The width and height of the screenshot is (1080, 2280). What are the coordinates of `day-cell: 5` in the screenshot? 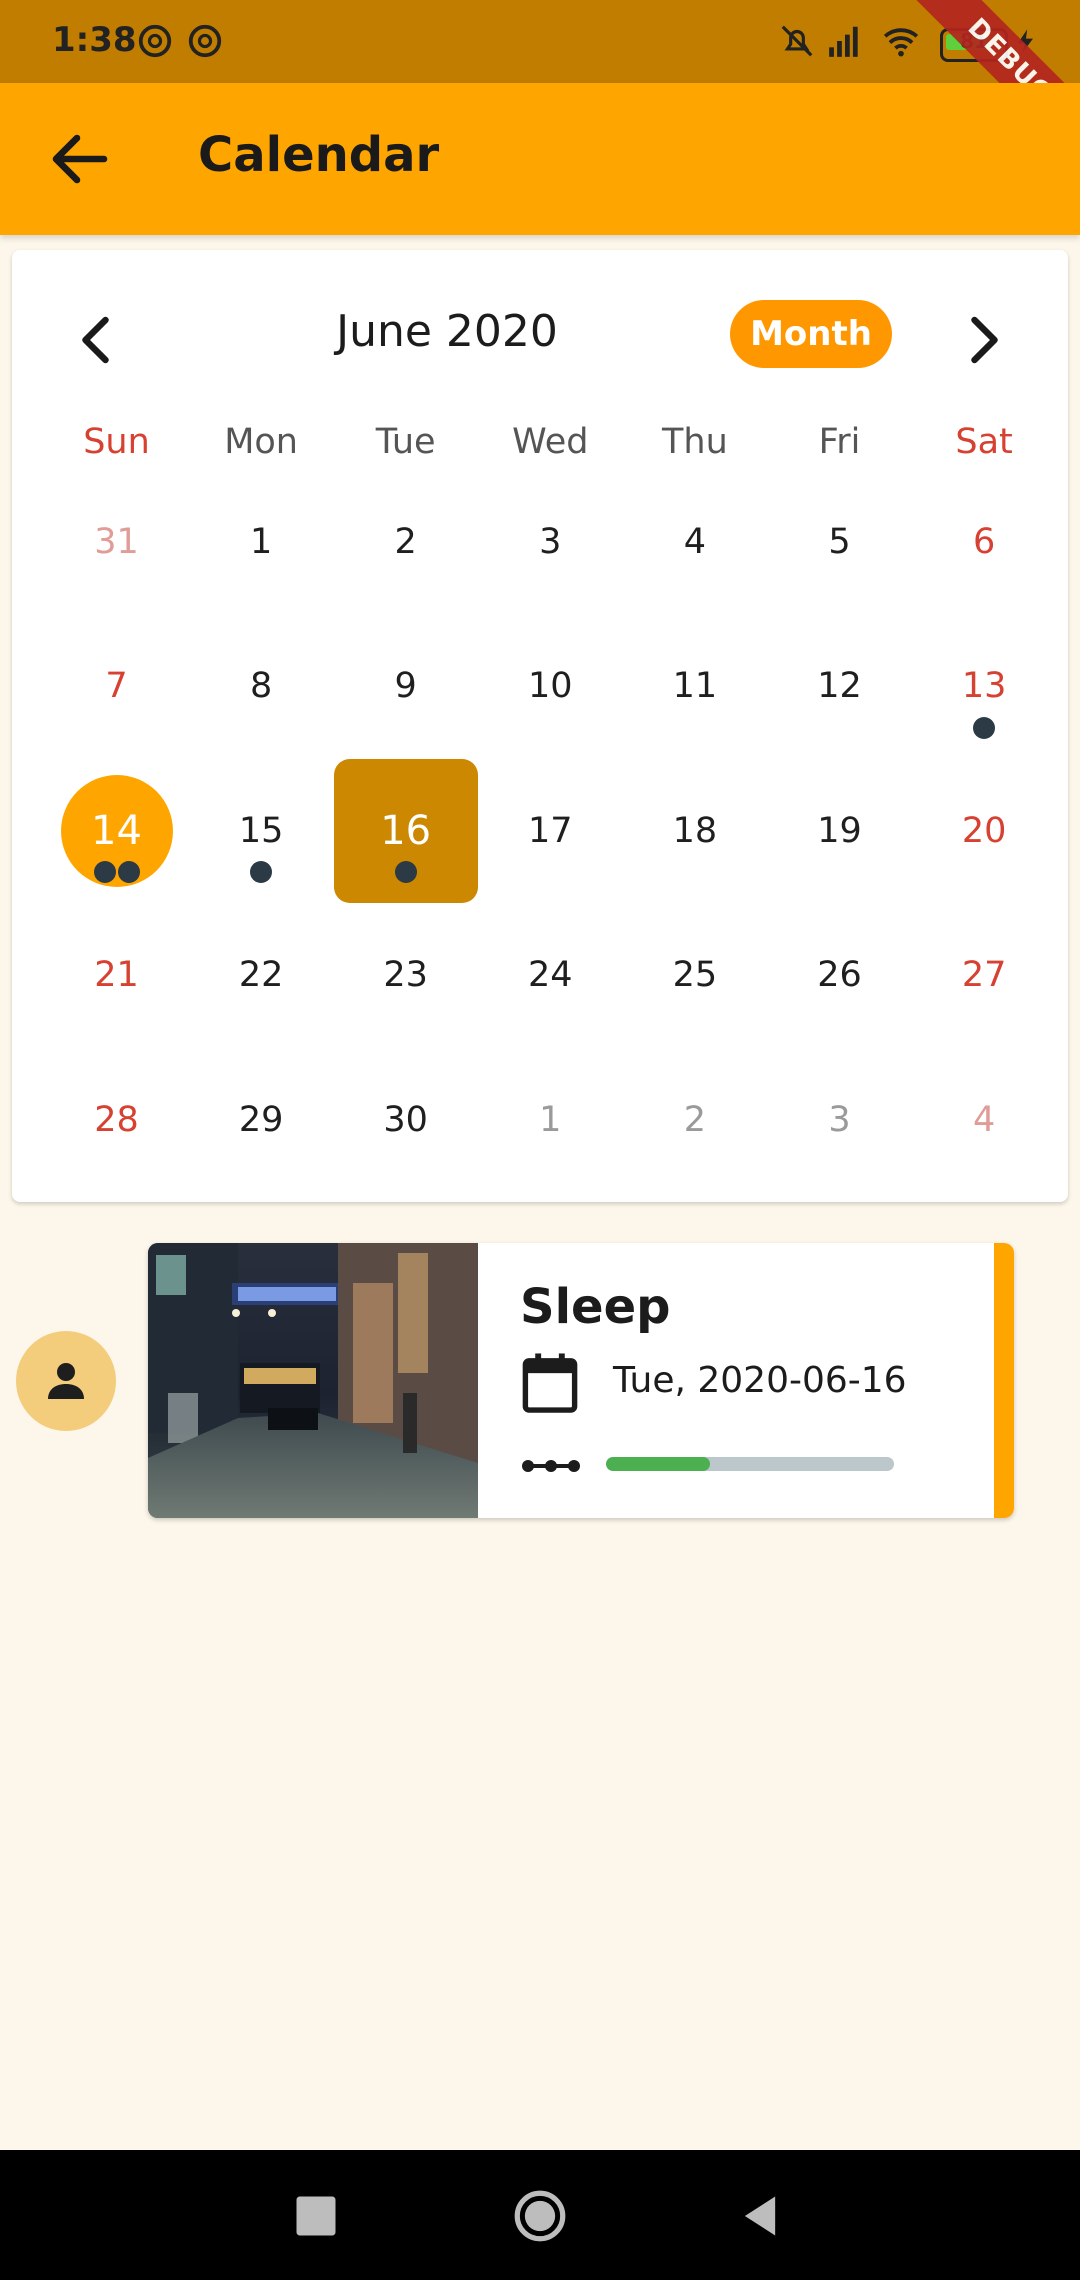 It's located at (839, 541).